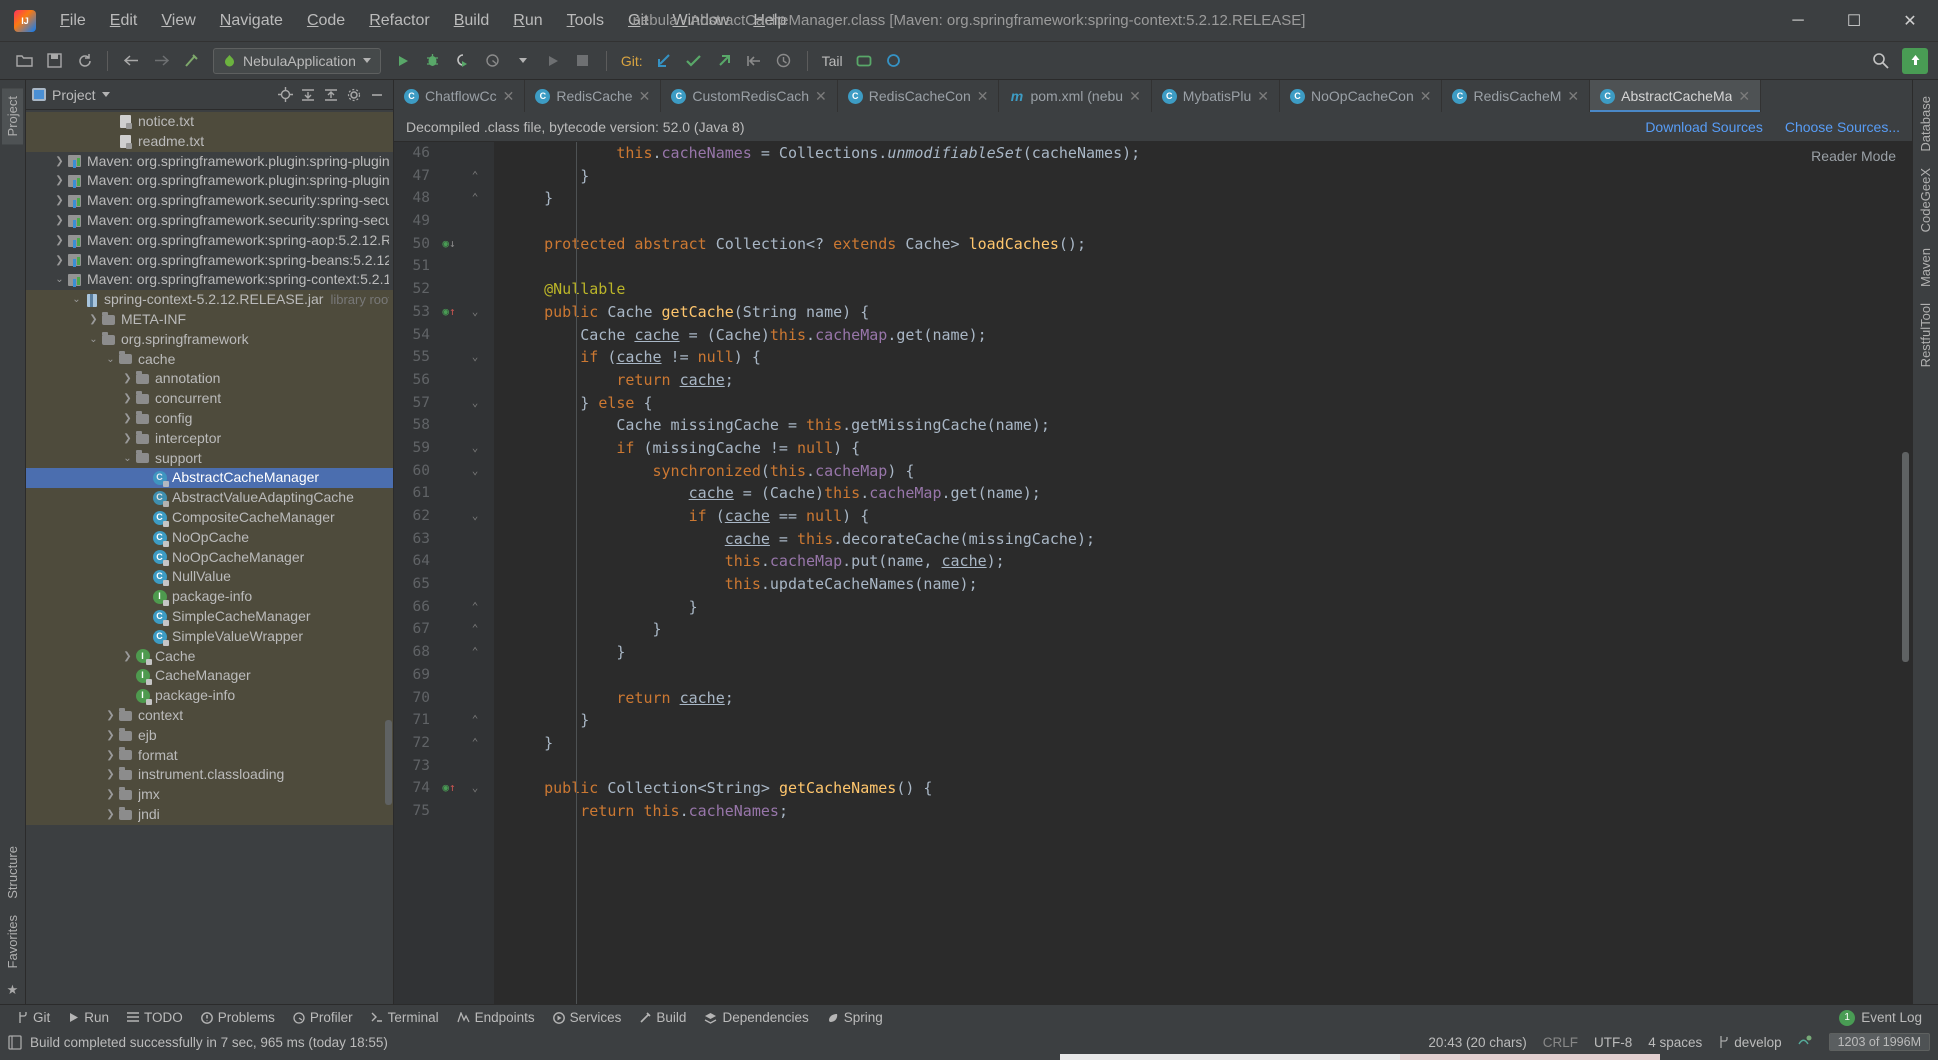 The image size is (1938, 1060). What do you see at coordinates (1203, 266) in the screenshot?
I see `code-line` at bounding box center [1203, 266].